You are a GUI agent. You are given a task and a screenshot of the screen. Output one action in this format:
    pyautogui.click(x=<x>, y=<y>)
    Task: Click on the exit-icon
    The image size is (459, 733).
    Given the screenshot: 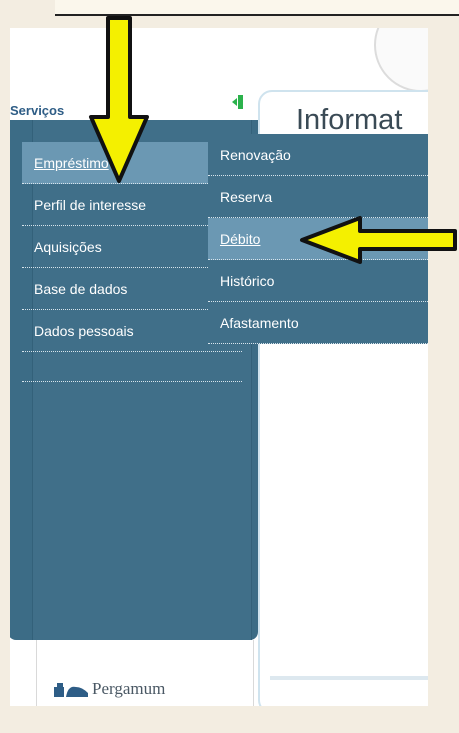 What is the action you would take?
    pyautogui.click(x=239, y=102)
    